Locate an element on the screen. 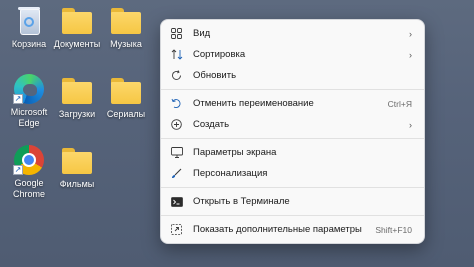 The width and height of the screenshot is (474, 267). new-icon is located at coordinates (179, 125).